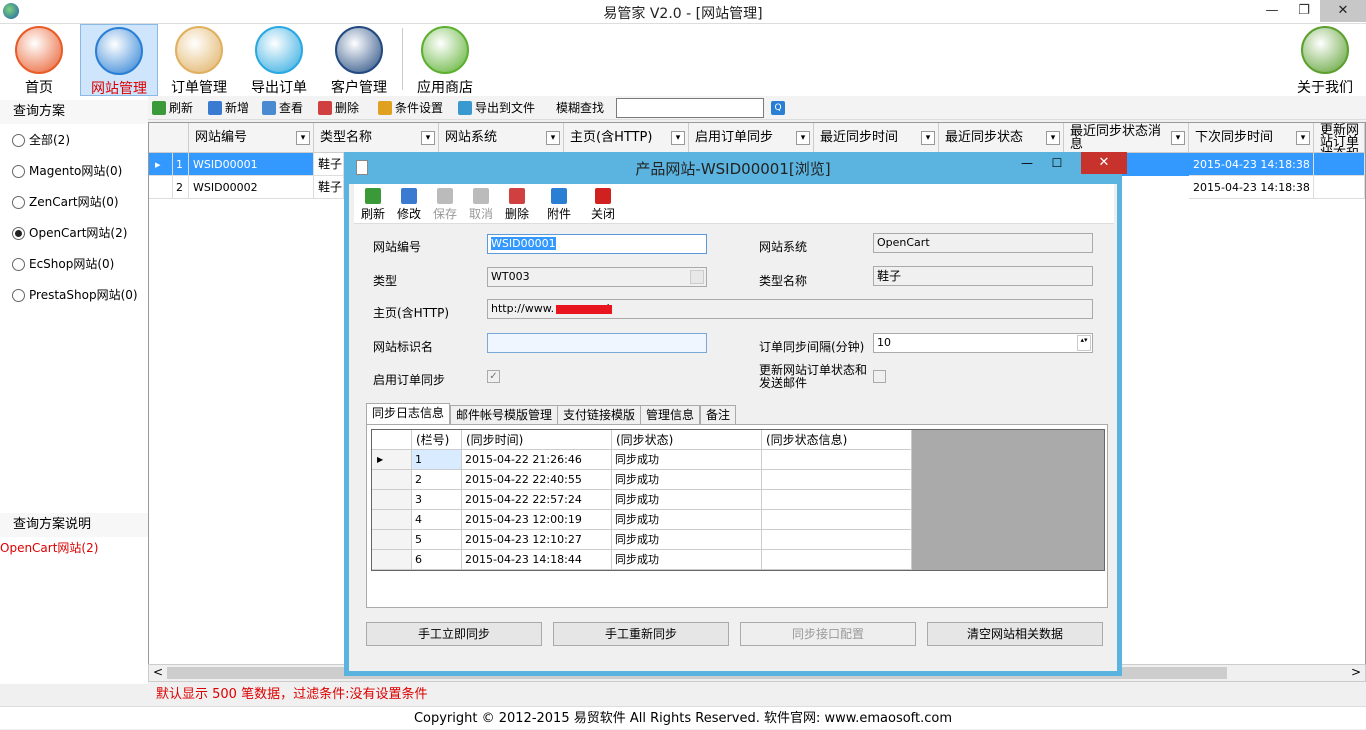 This screenshot has width=1366, height=730. I want to click on tab-payment-template: 支付链接模版, so click(599, 414).